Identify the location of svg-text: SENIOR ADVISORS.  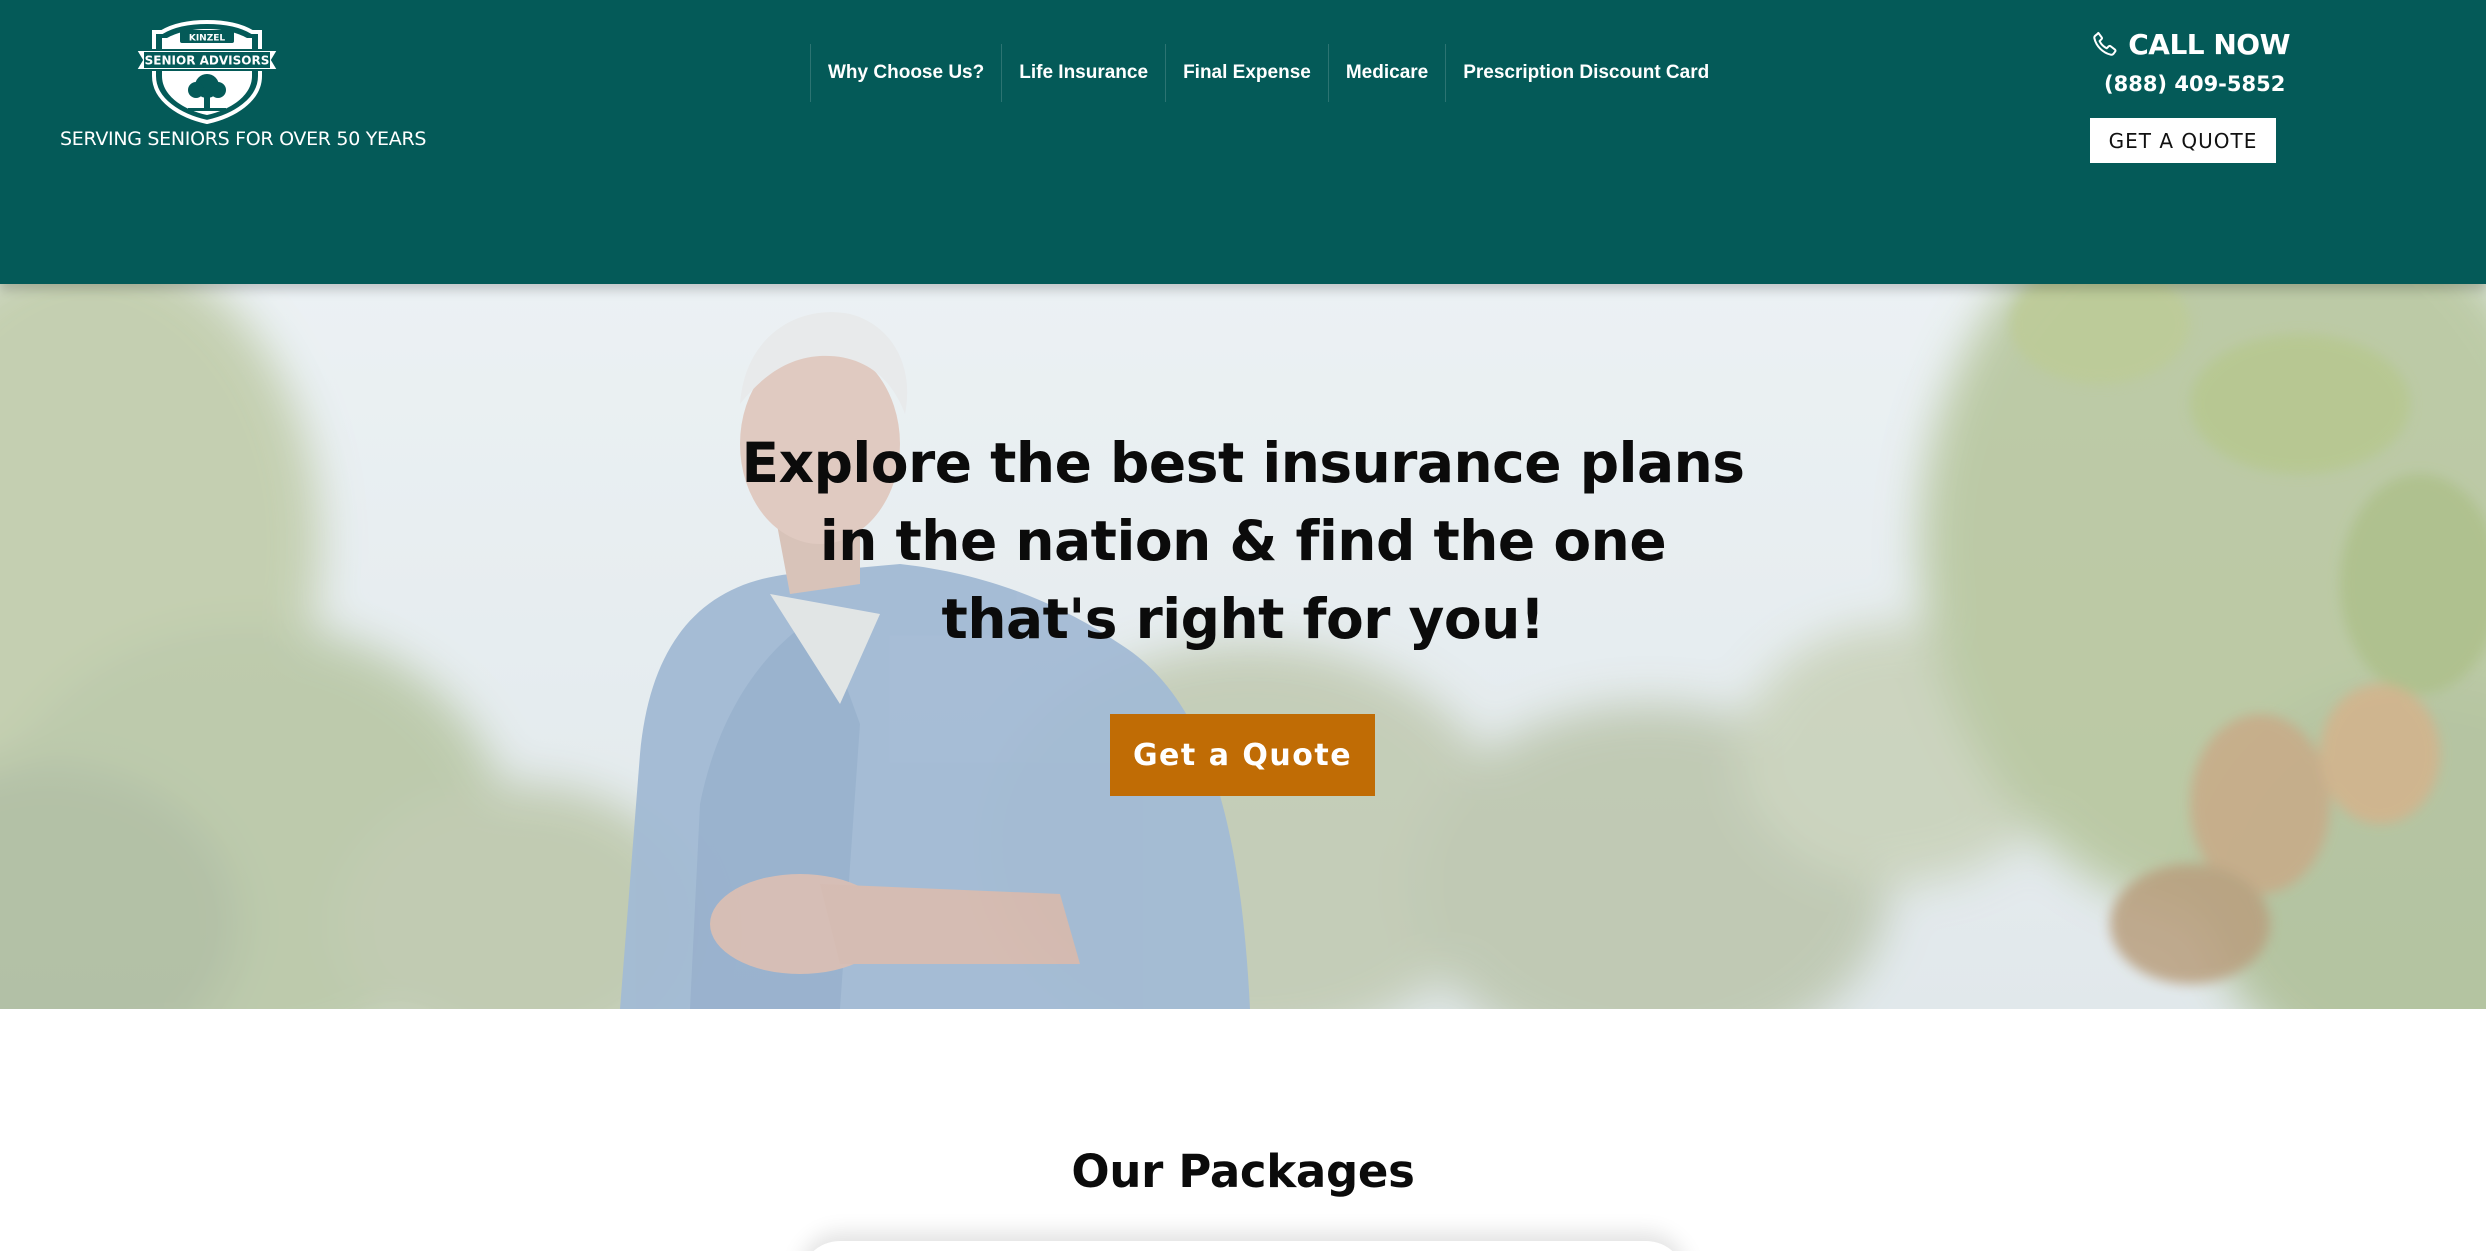
(207, 61).